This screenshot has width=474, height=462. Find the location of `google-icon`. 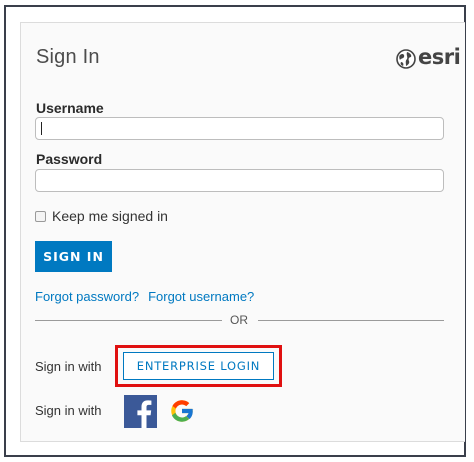

google-icon is located at coordinates (182, 411).